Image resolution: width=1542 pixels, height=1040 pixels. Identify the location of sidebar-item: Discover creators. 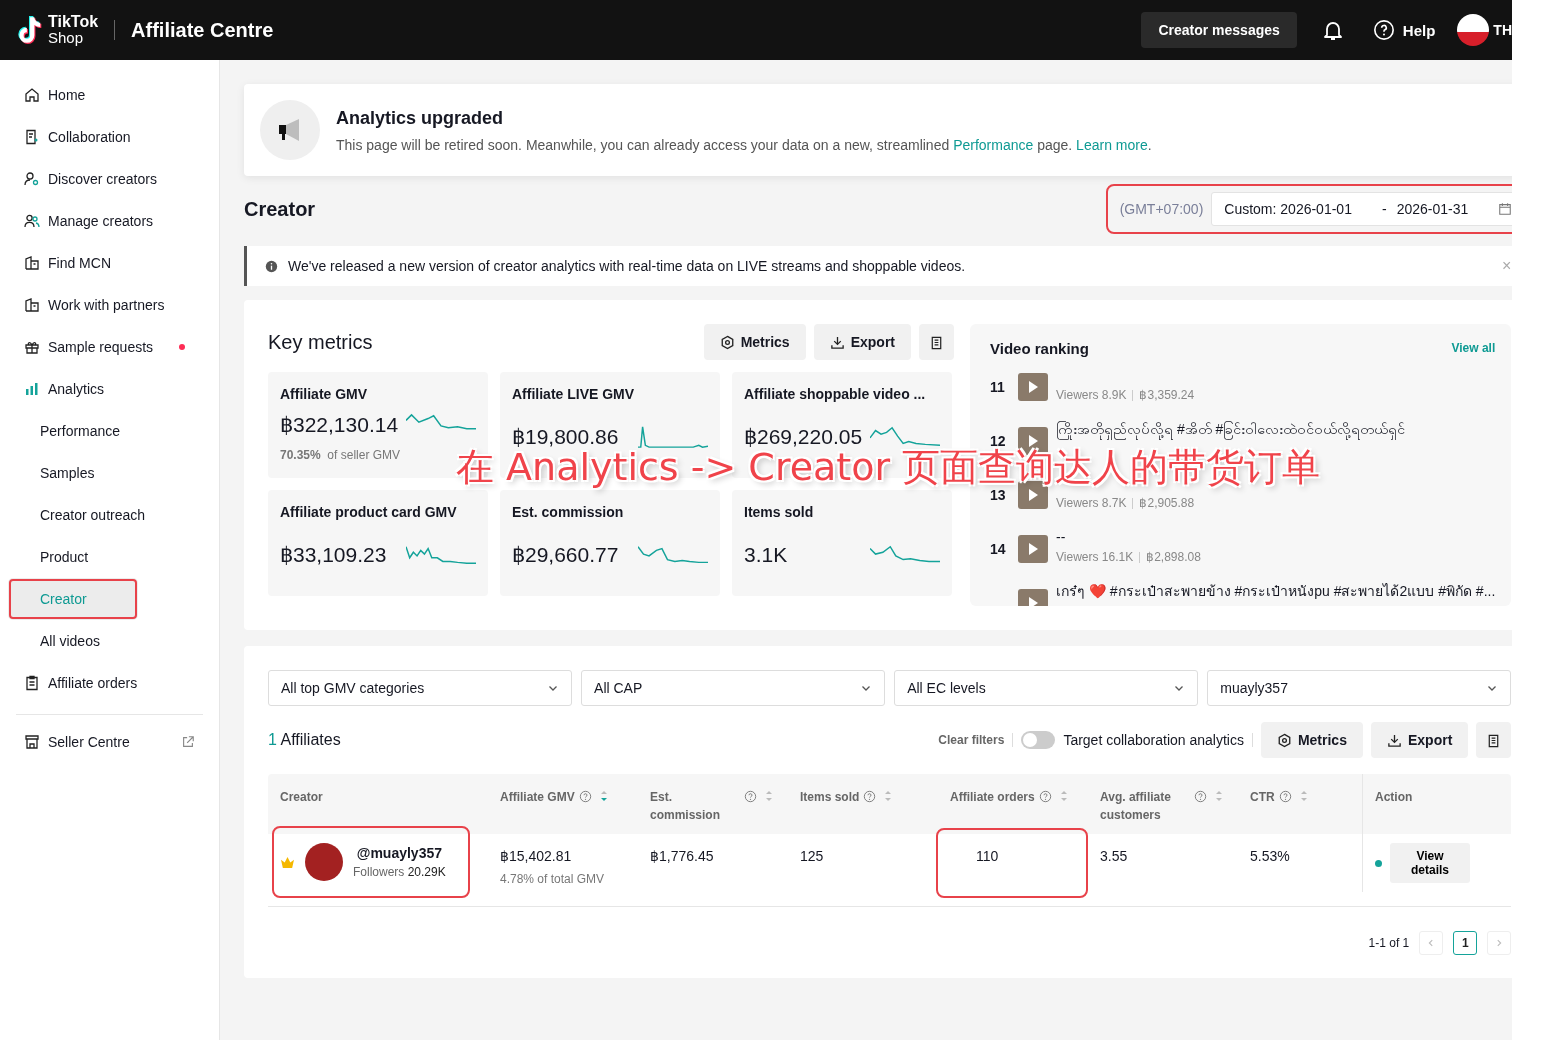
(109, 179).